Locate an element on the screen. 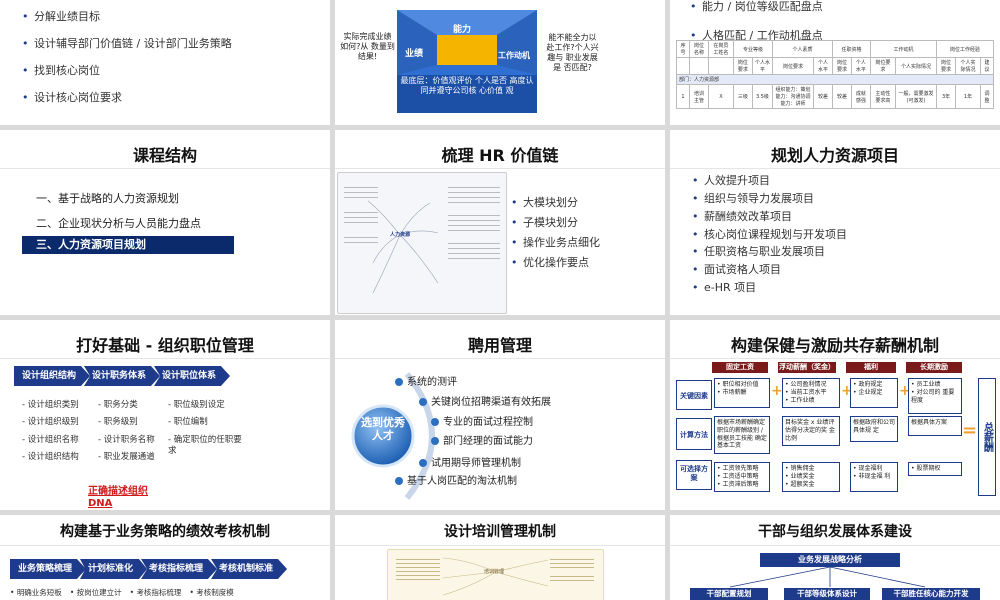  pay-head-longterm: 长期激励 is located at coordinates (934, 367).